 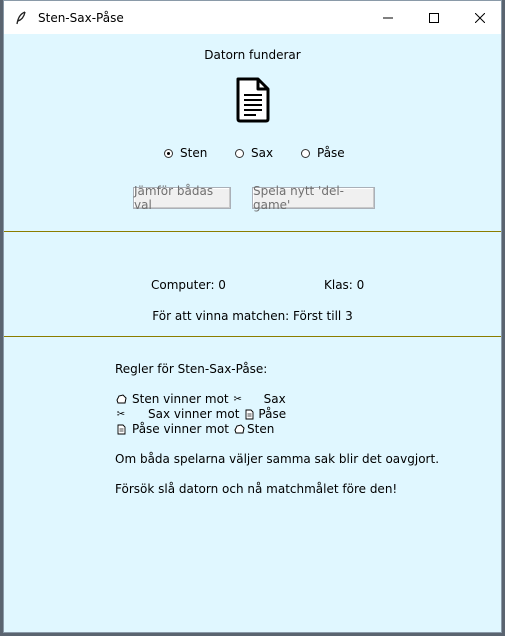 What do you see at coordinates (274, 399) in the screenshot?
I see `rule-target: Sax` at bounding box center [274, 399].